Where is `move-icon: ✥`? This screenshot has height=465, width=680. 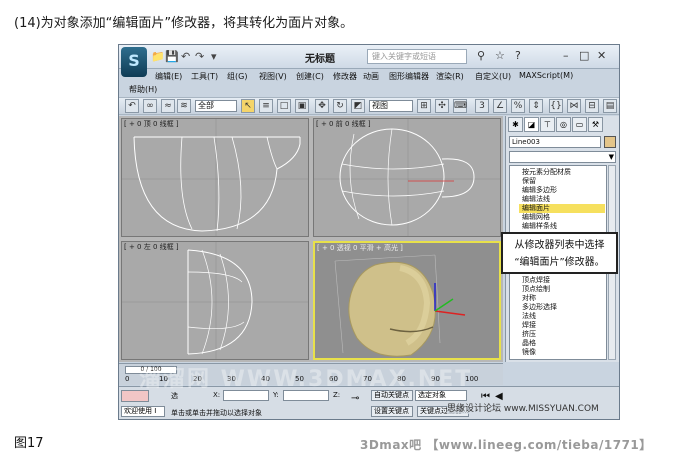
move-icon: ✥ is located at coordinates (322, 106).